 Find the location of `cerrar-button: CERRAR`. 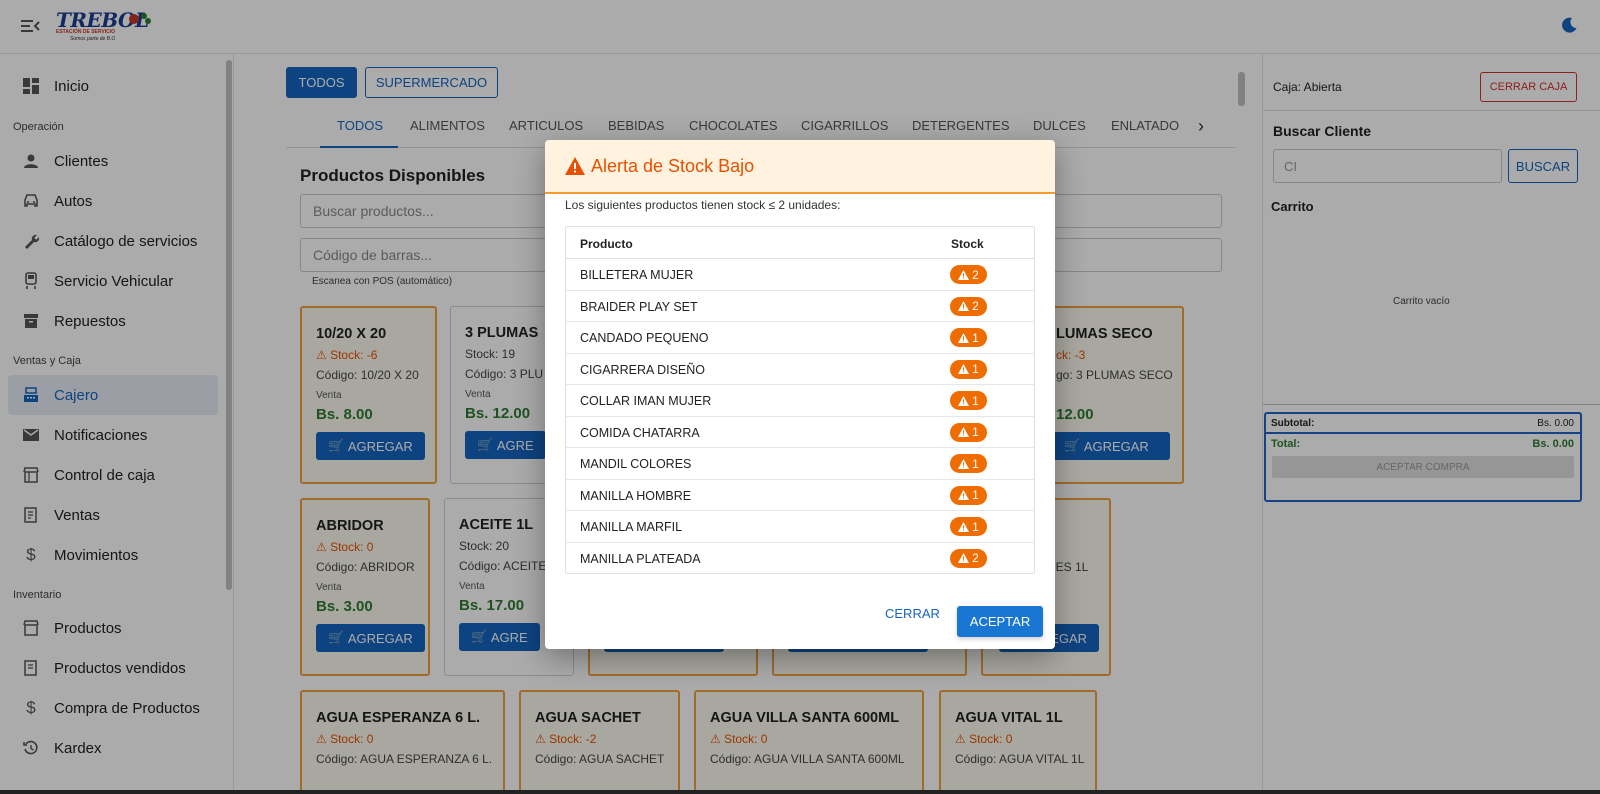

cerrar-button: CERRAR is located at coordinates (912, 613).